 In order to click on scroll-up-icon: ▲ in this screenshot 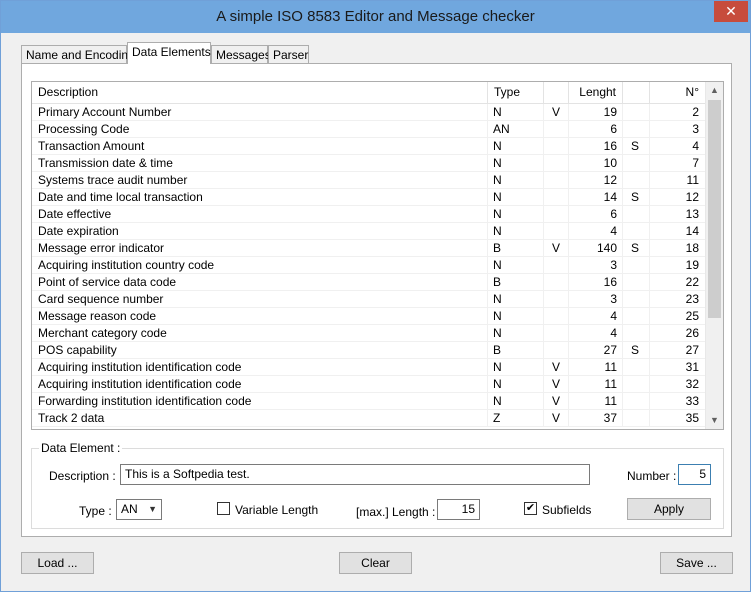, I will do `click(714, 90)`.